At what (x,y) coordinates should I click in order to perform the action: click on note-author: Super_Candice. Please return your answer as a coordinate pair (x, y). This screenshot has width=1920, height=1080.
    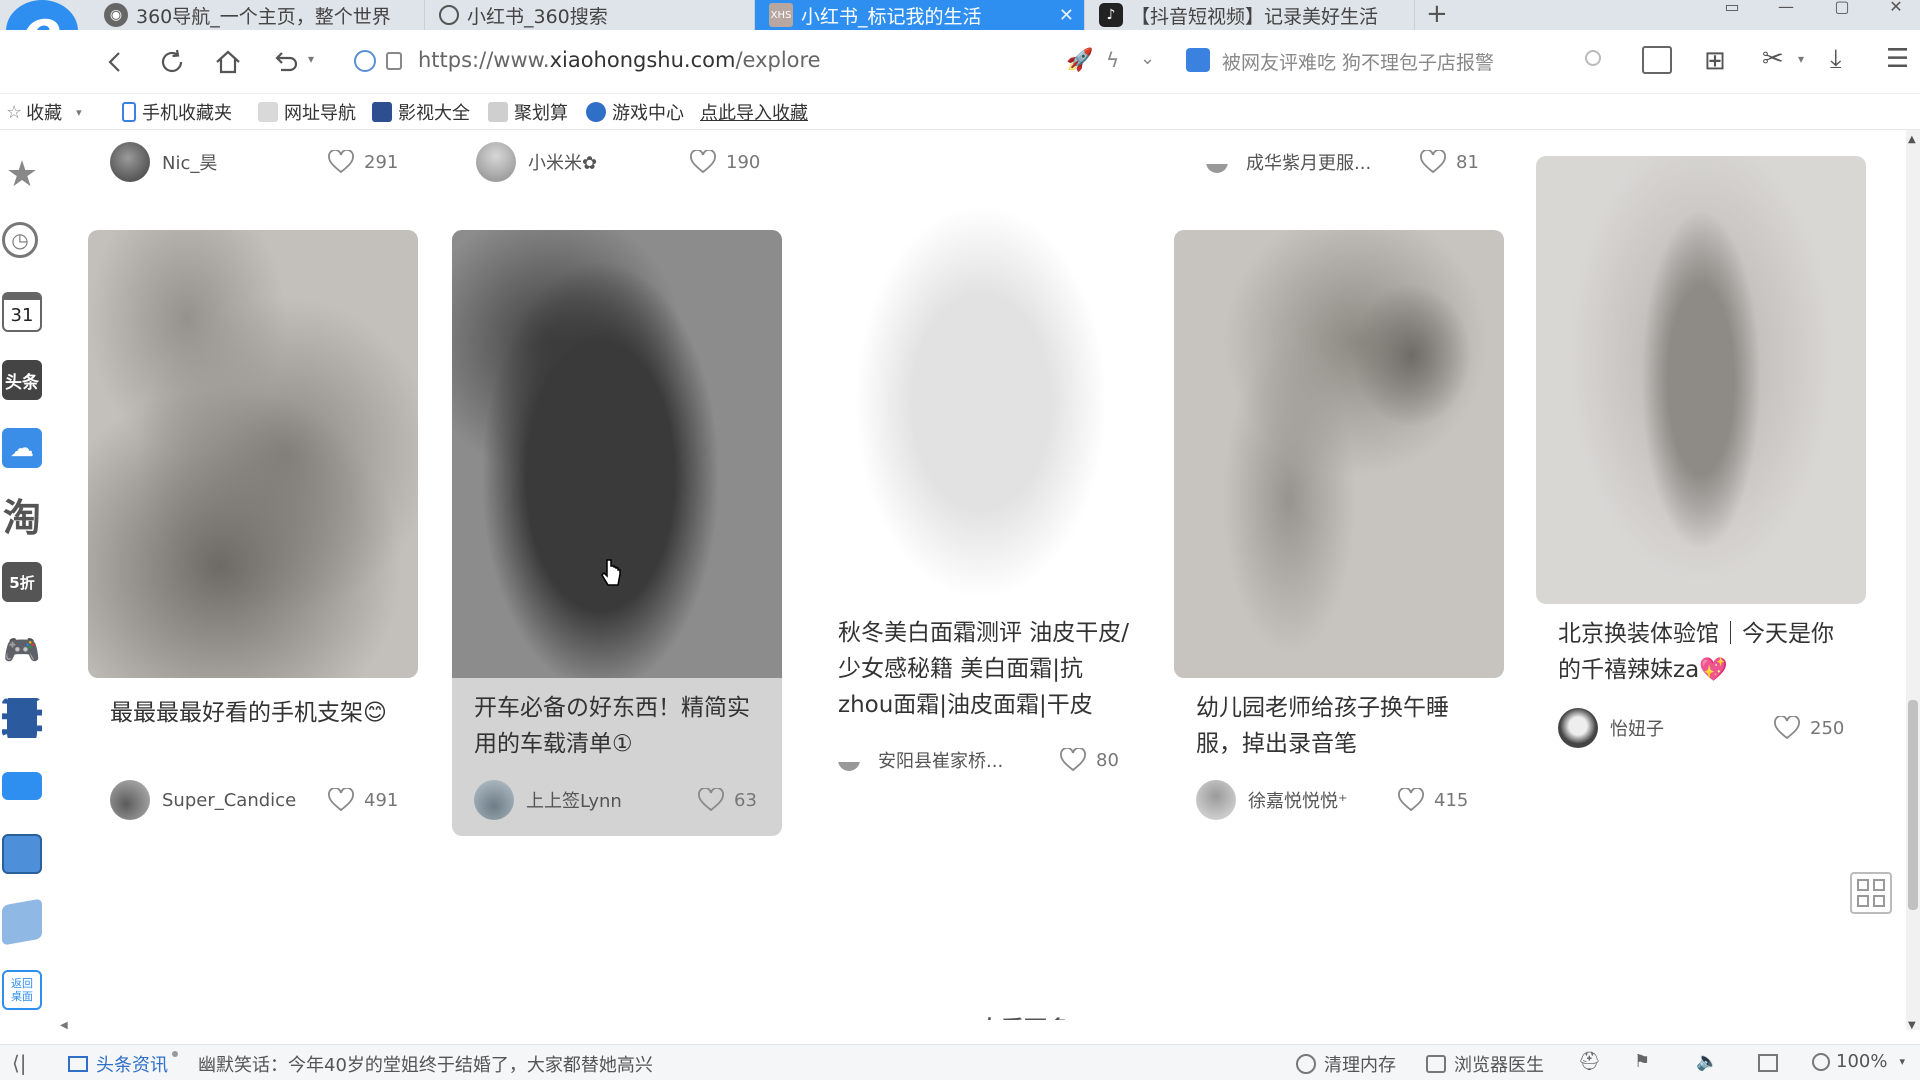
    Looking at the image, I should click on (203, 800).